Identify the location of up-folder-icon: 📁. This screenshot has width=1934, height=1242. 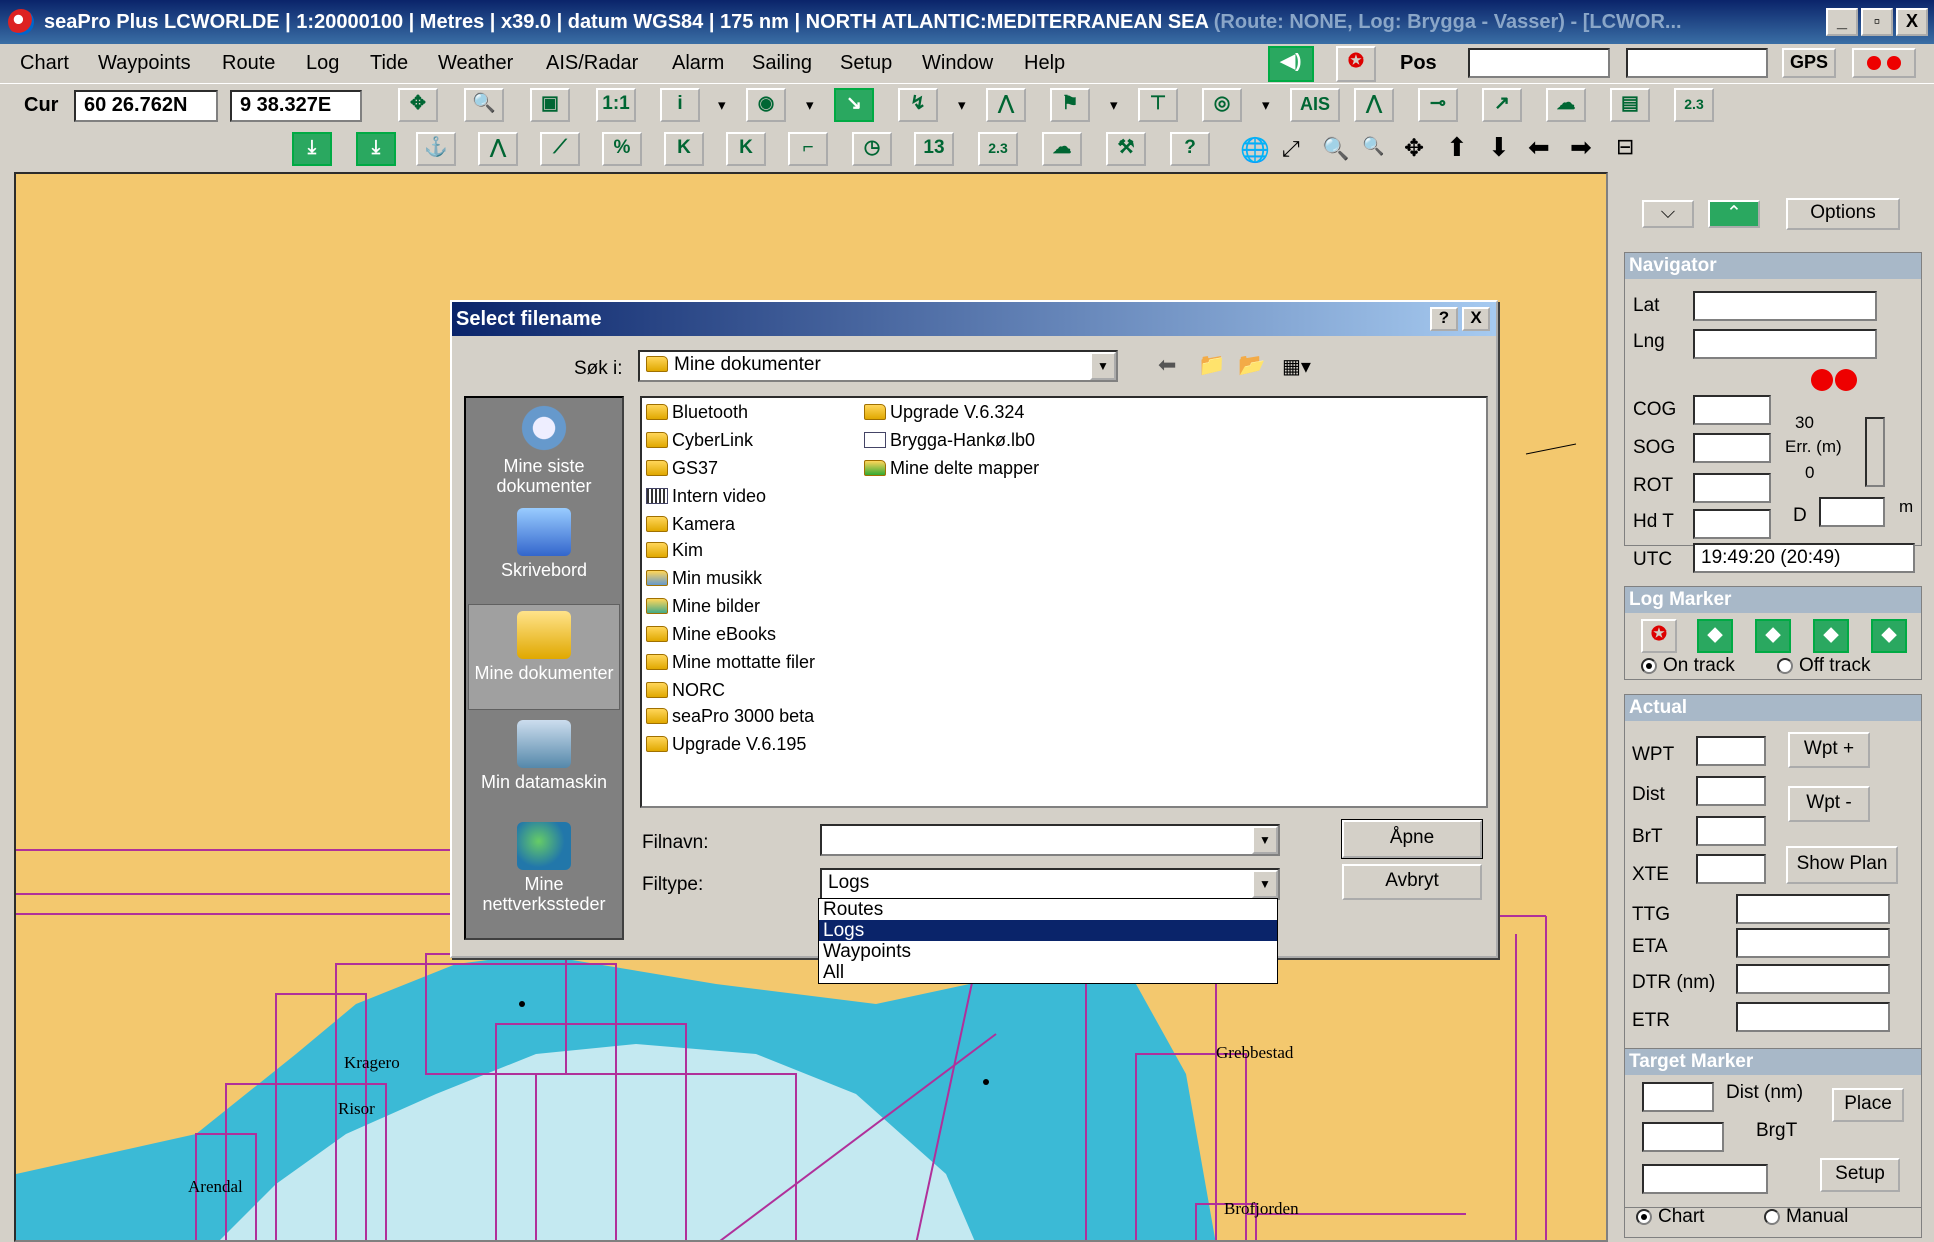
(1211, 365).